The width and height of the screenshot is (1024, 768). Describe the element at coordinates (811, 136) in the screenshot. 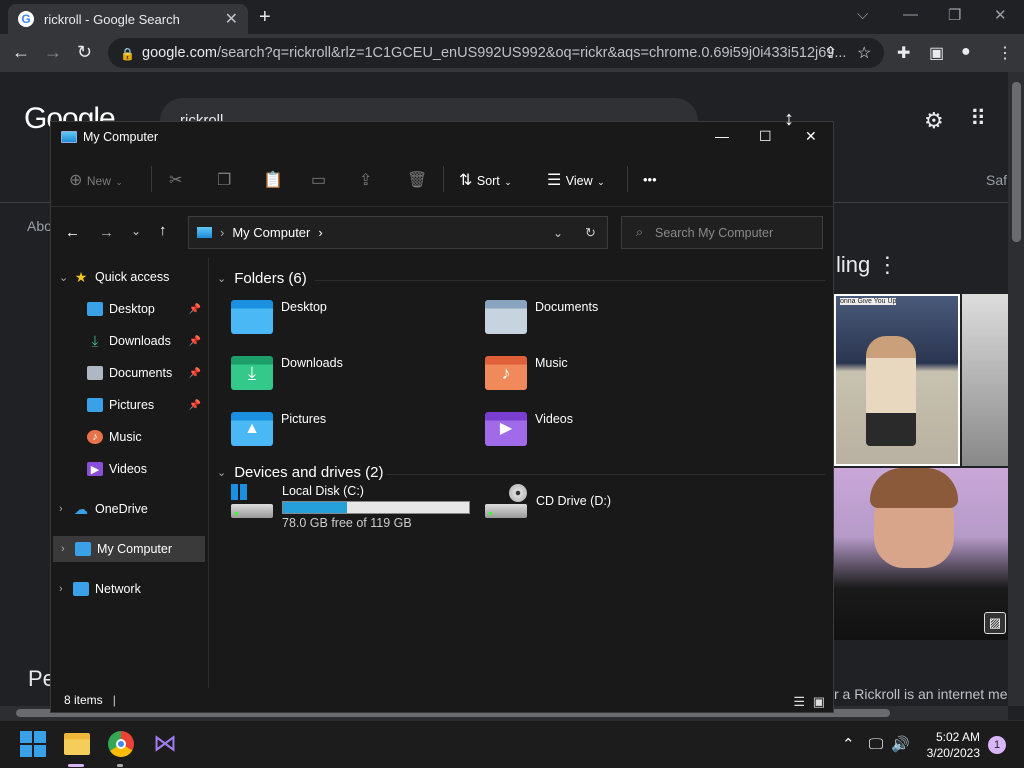

I see `close-icon: ✕` at that location.